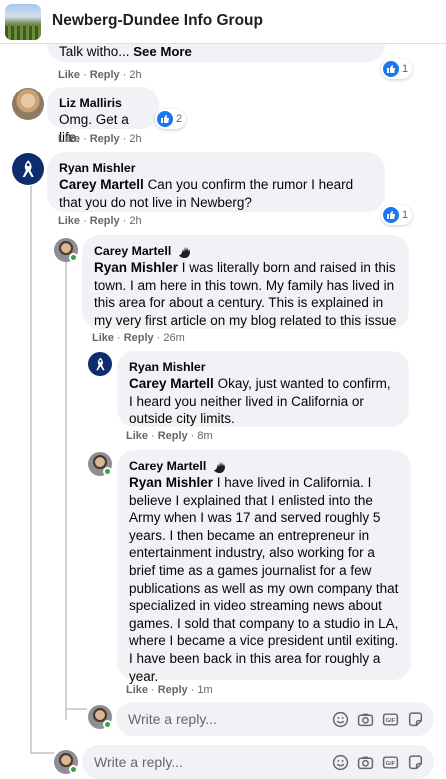 The image size is (446, 779). Describe the element at coordinates (204, 690) in the screenshot. I see `timestamp: 1m` at that location.